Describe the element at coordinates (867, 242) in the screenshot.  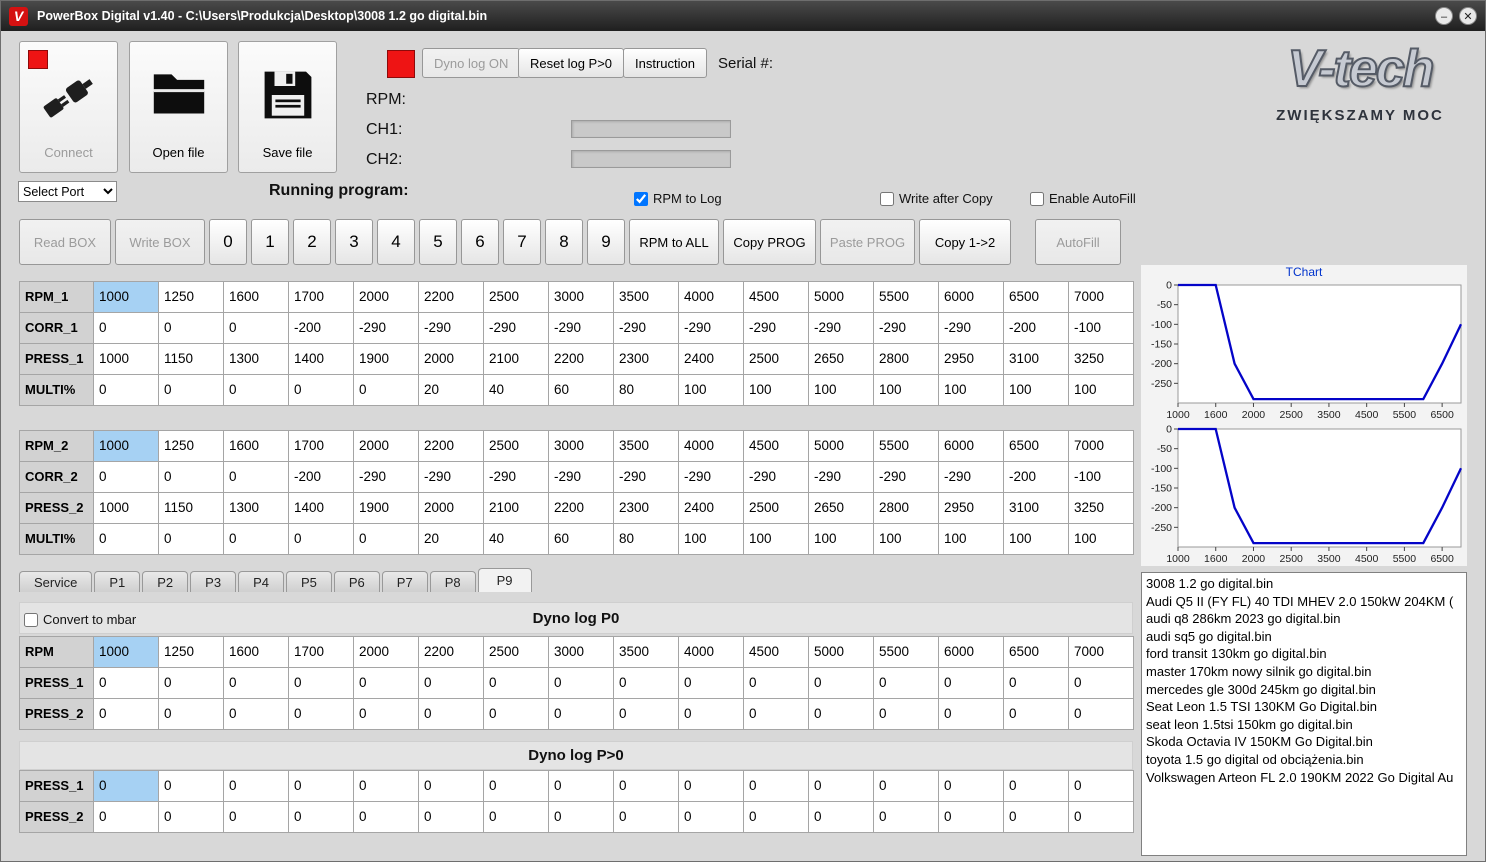
I see `paste-prog-button: Paste PROG` at that location.